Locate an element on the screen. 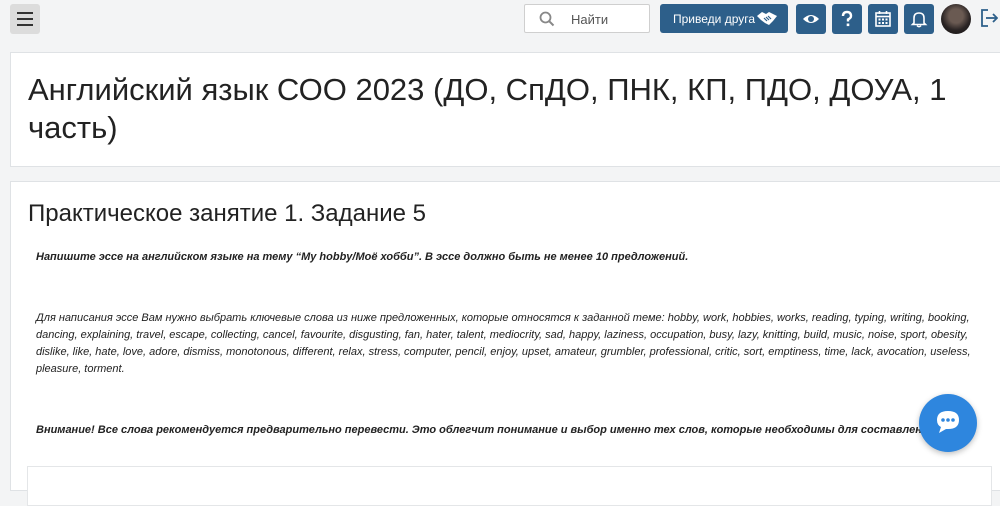 This screenshot has width=1000, height=506. calendar-button is located at coordinates (883, 19).